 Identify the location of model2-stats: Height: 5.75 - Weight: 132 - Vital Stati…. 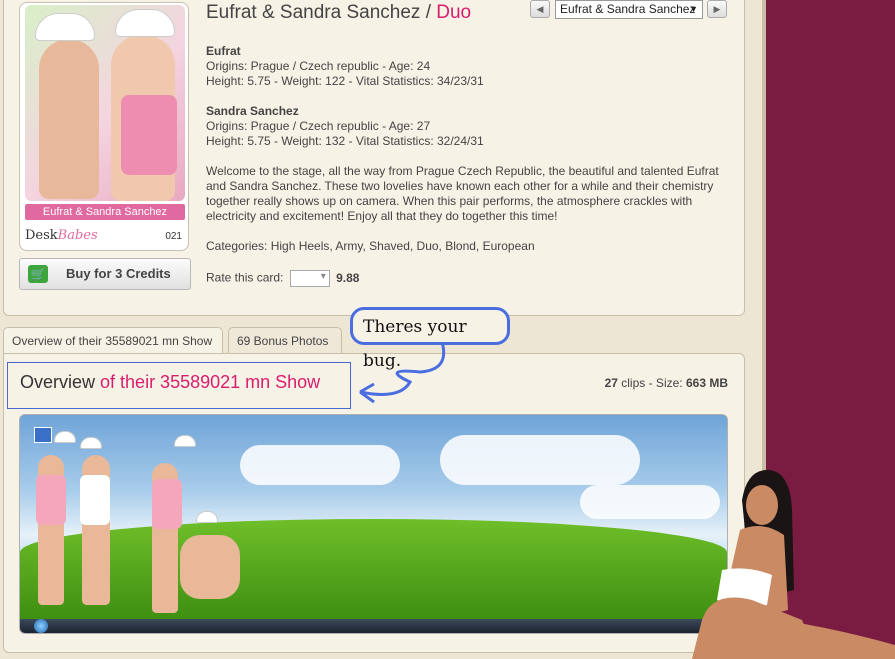
(345, 141).